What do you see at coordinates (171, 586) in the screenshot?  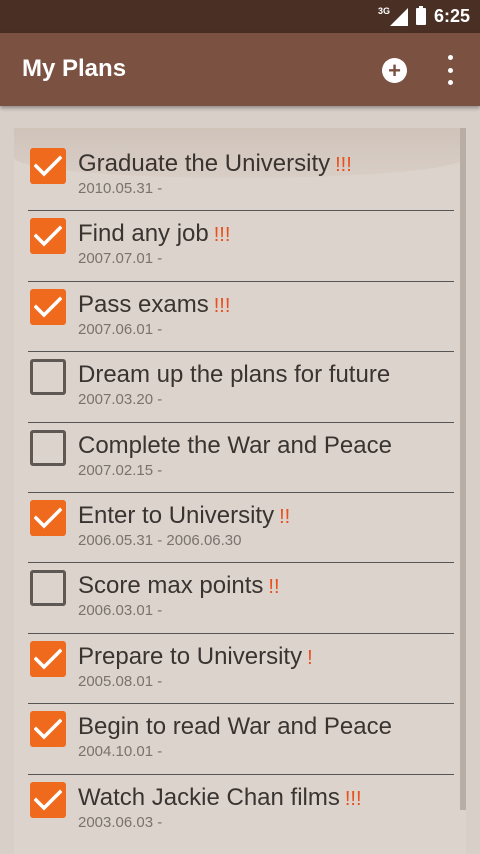 I see `plan-title-text: Score max points` at bounding box center [171, 586].